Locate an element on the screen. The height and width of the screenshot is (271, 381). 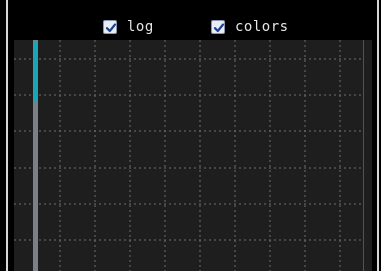
frame-left-border is located at coordinates (7, 135).